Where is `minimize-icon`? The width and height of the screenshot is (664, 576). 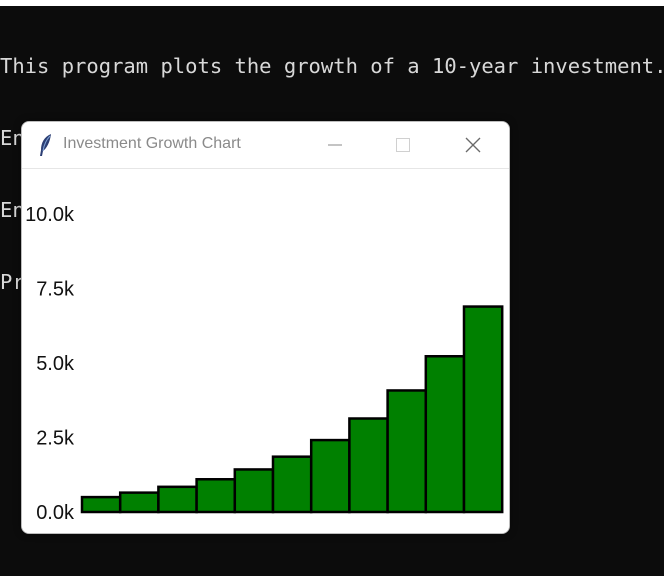 minimize-icon is located at coordinates (335, 145).